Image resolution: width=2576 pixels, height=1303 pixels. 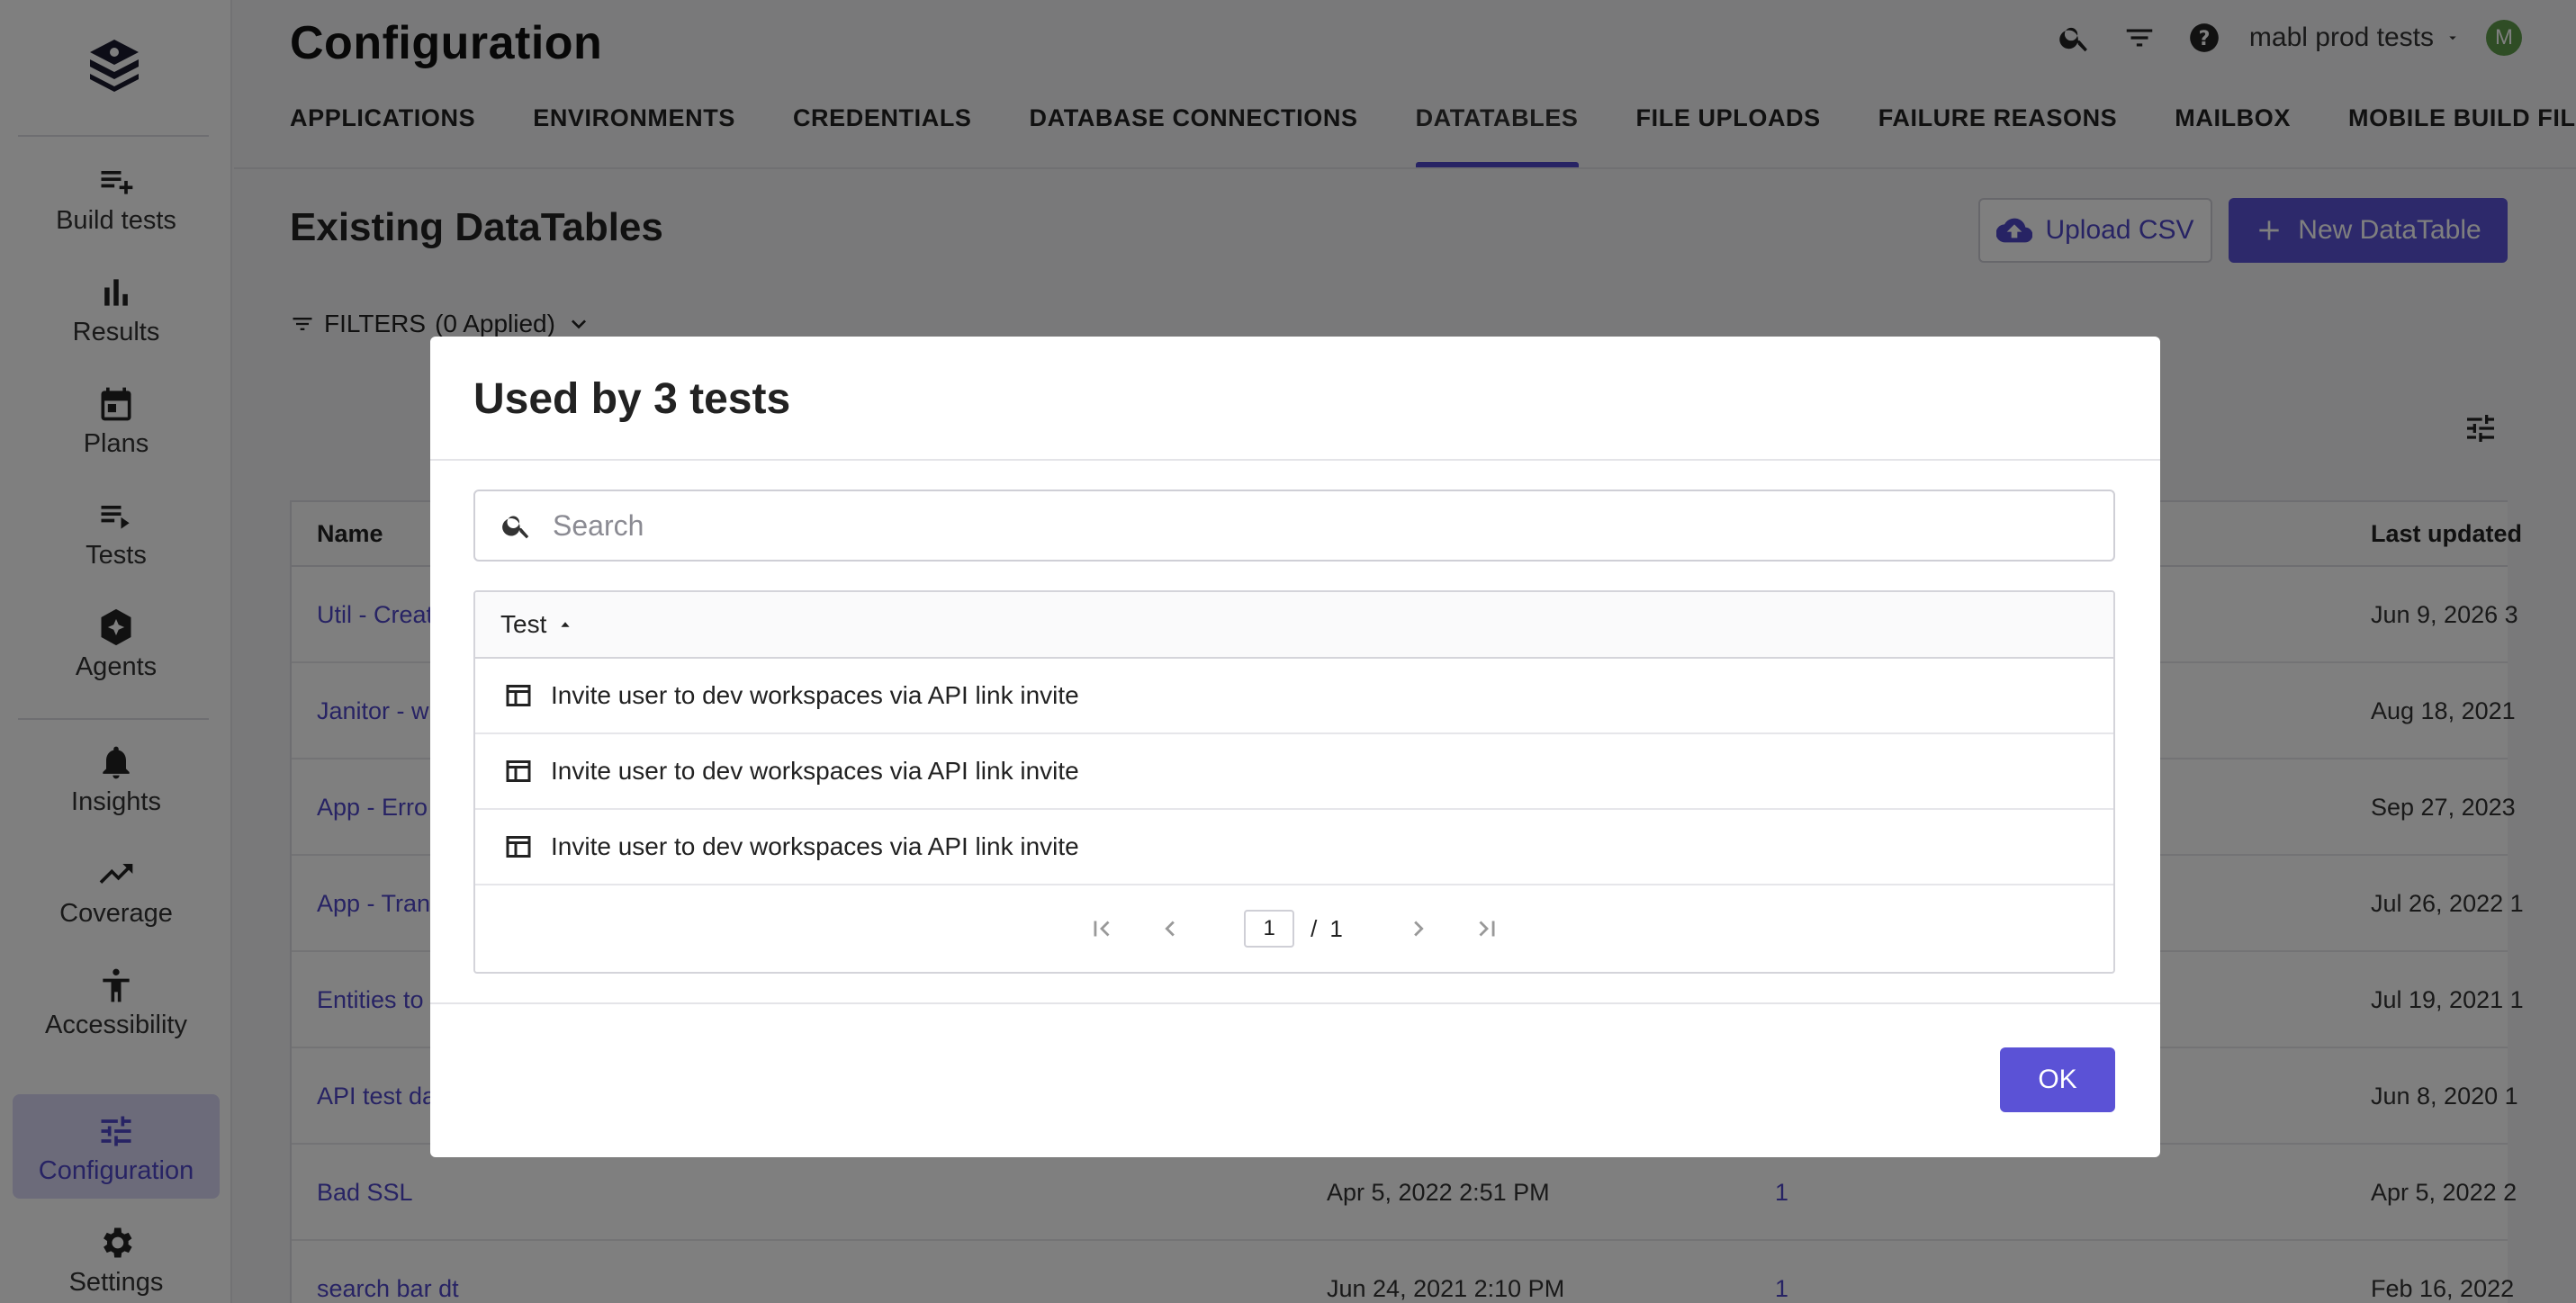 I want to click on previous-page-icon, so click(x=1170, y=929).